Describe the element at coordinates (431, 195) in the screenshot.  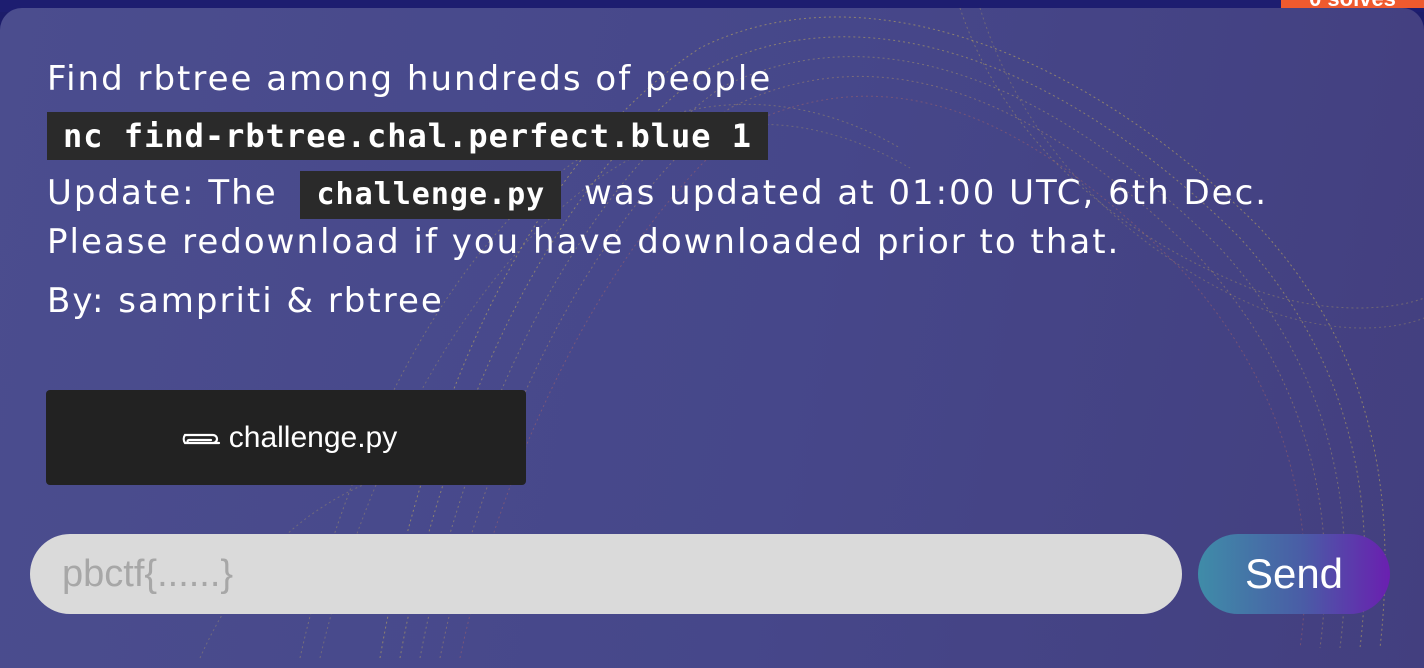
I see `update-filename-code: challenge.py` at that location.